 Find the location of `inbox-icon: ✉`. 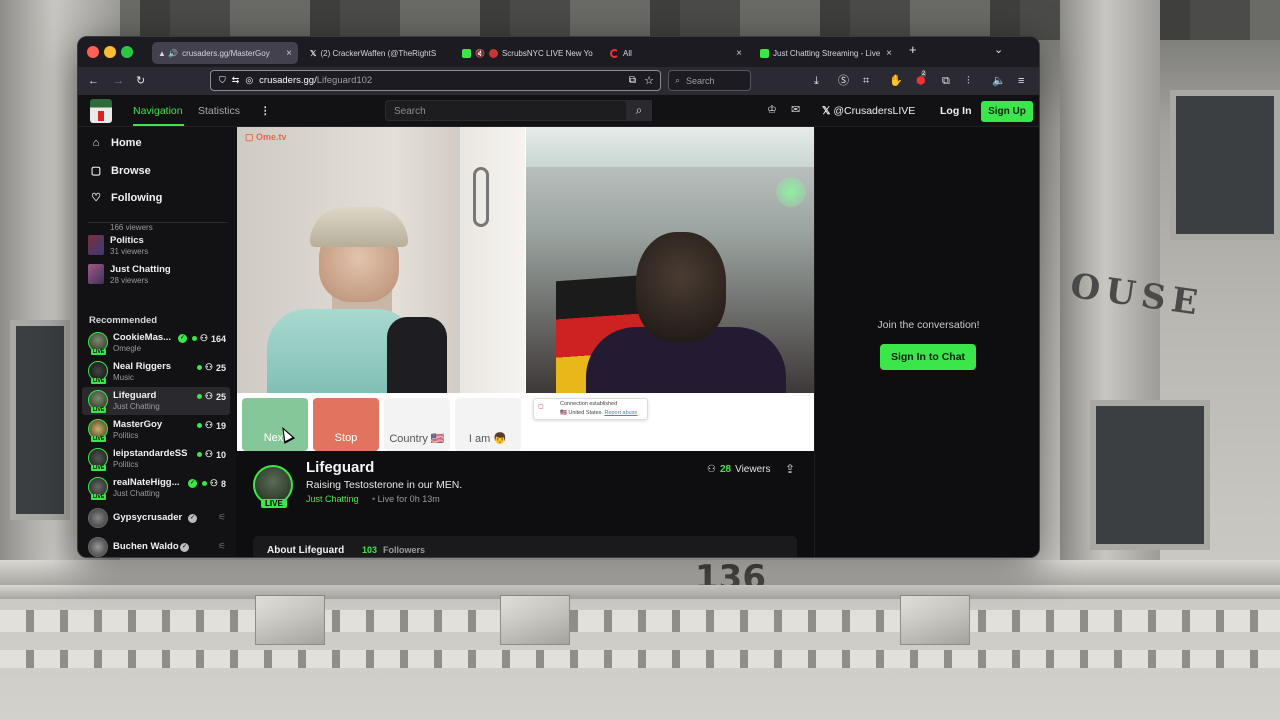

inbox-icon: ✉ is located at coordinates (795, 109).